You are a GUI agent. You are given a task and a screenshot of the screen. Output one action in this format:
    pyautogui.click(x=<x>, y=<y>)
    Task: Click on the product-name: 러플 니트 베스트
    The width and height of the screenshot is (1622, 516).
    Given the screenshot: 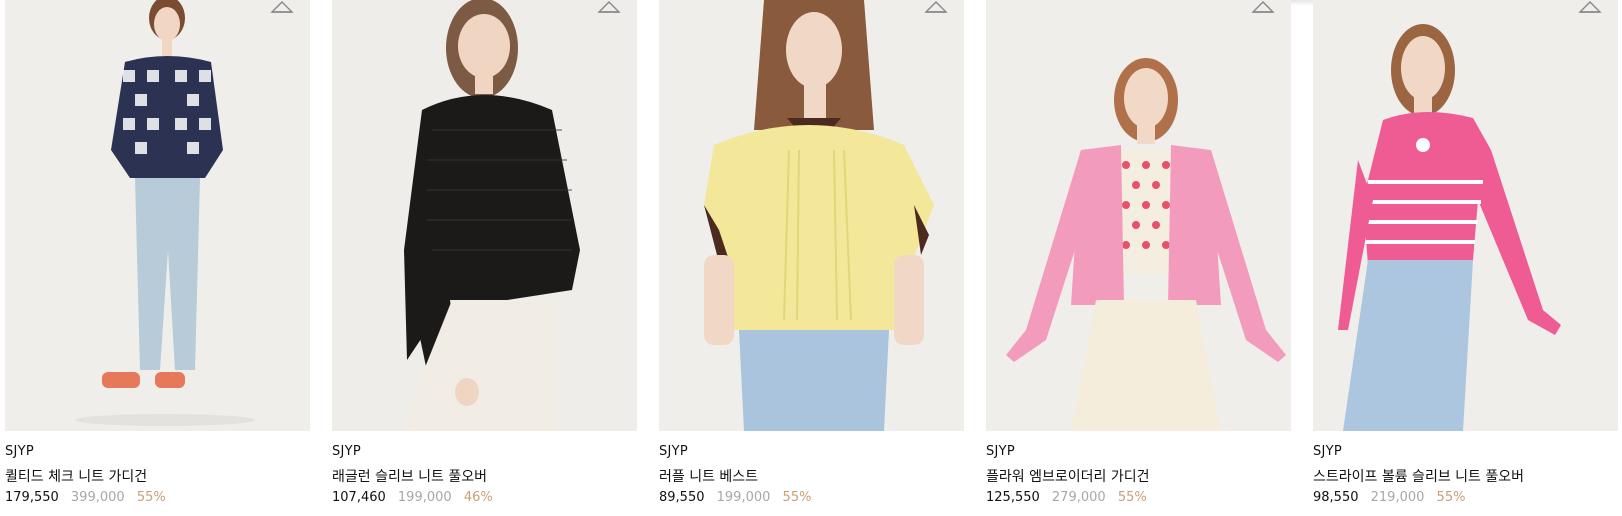 What is the action you would take?
    pyautogui.click(x=708, y=476)
    